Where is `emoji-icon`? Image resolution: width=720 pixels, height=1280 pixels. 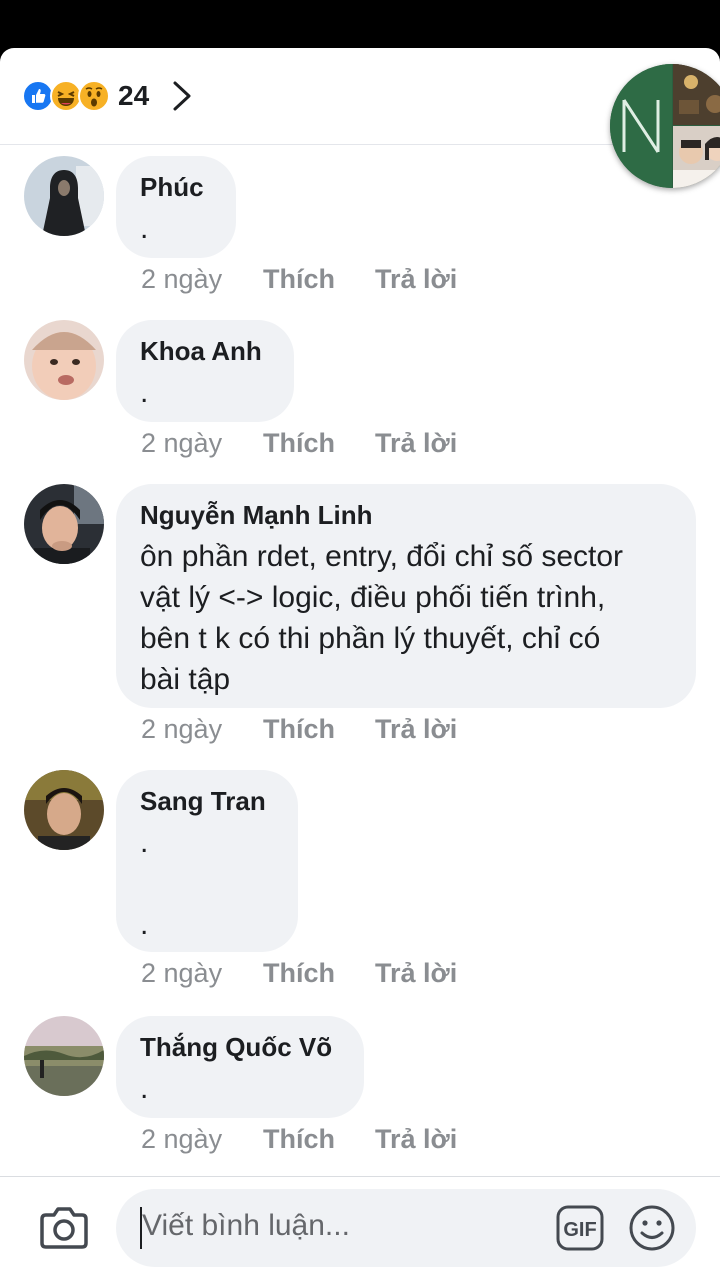 emoji-icon is located at coordinates (652, 1228).